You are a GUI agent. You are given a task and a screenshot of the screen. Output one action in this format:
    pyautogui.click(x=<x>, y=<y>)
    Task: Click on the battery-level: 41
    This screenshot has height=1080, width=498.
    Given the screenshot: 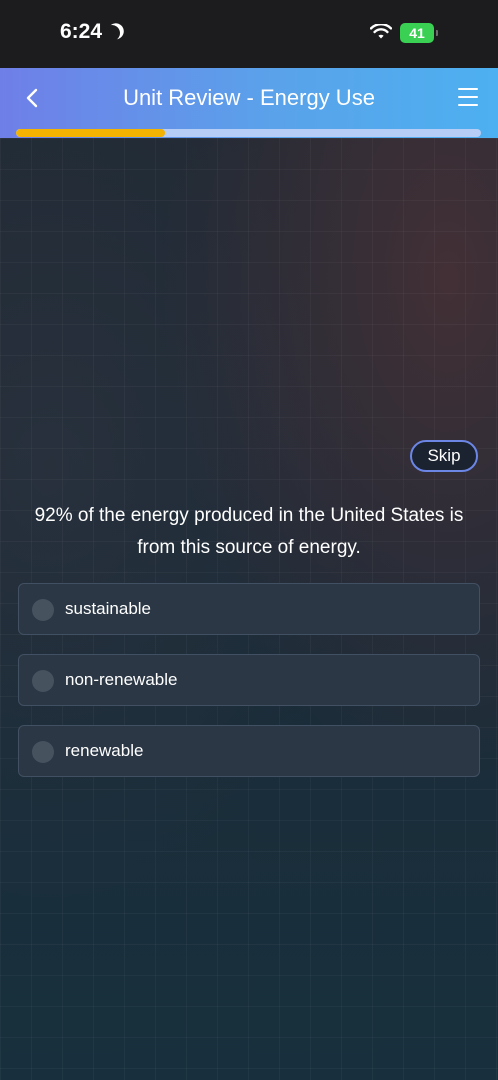 What is the action you would take?
    pyautogui.click(x=417, y=33)
    